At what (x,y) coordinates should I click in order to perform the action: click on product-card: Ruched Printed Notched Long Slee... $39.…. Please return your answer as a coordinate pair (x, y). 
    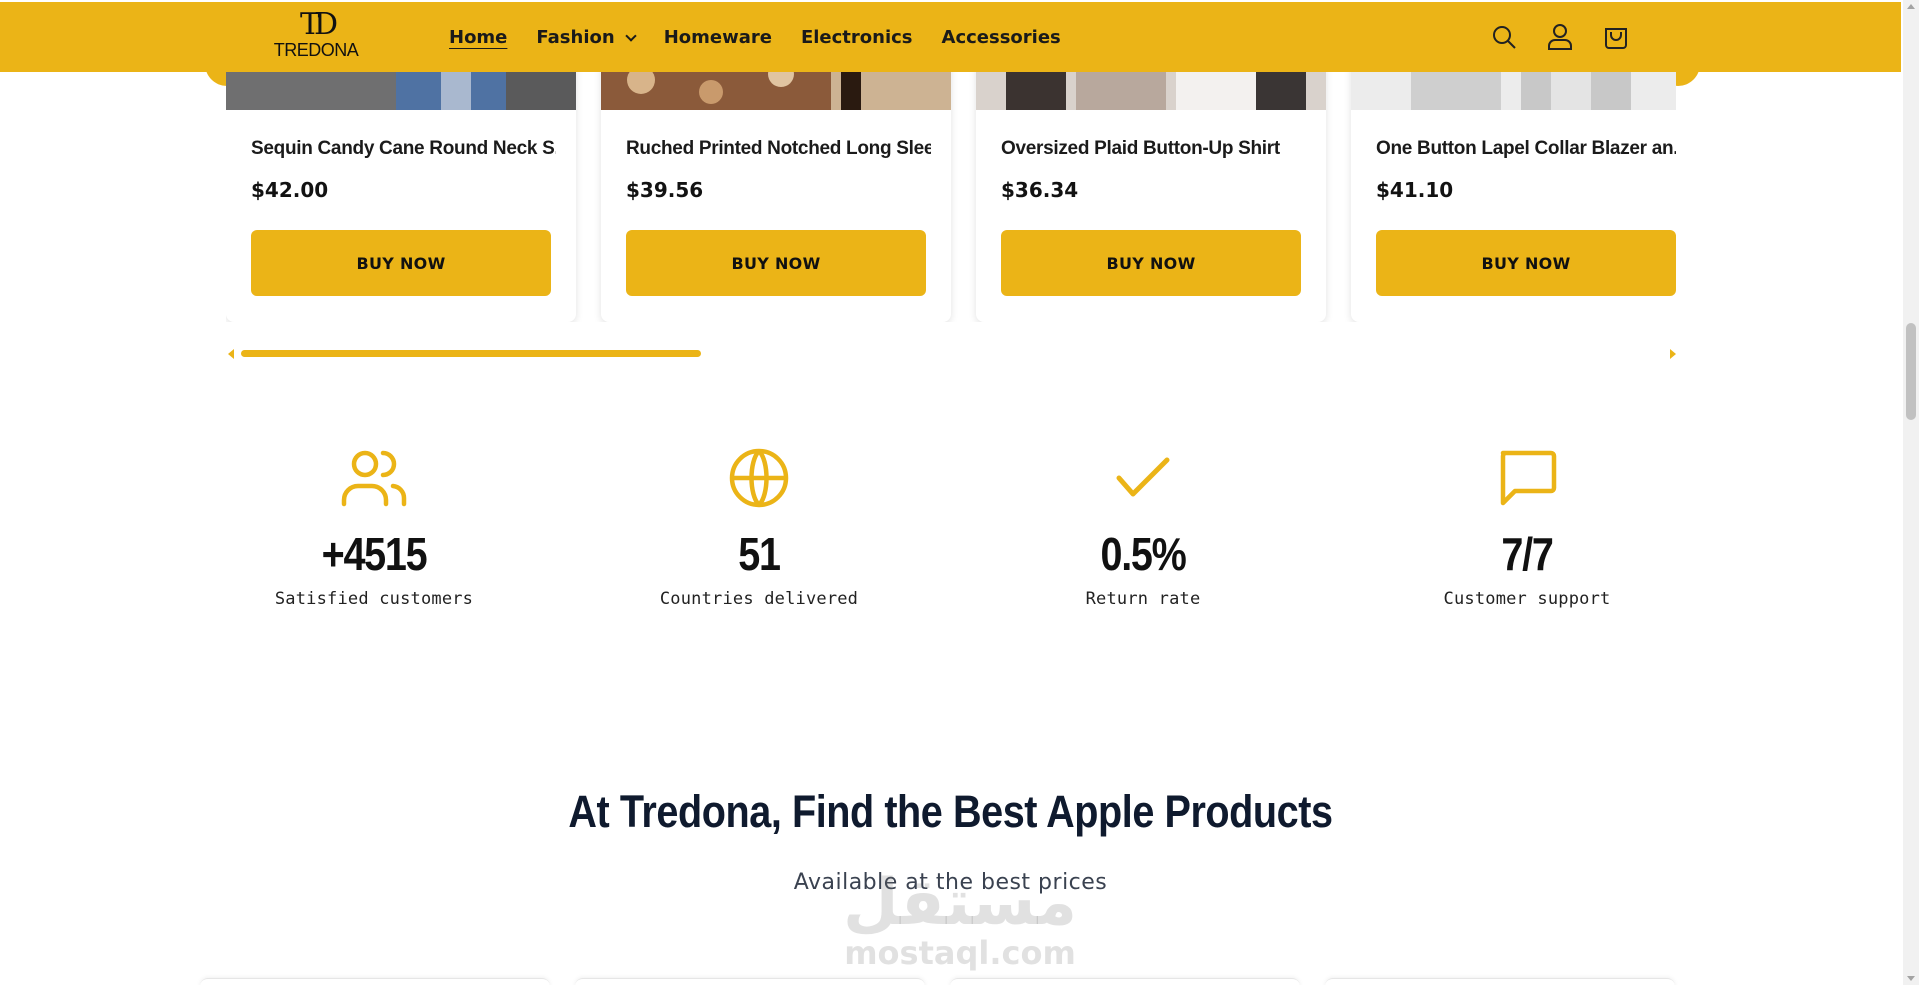
    Looking at the image, I should click on (776, 191).